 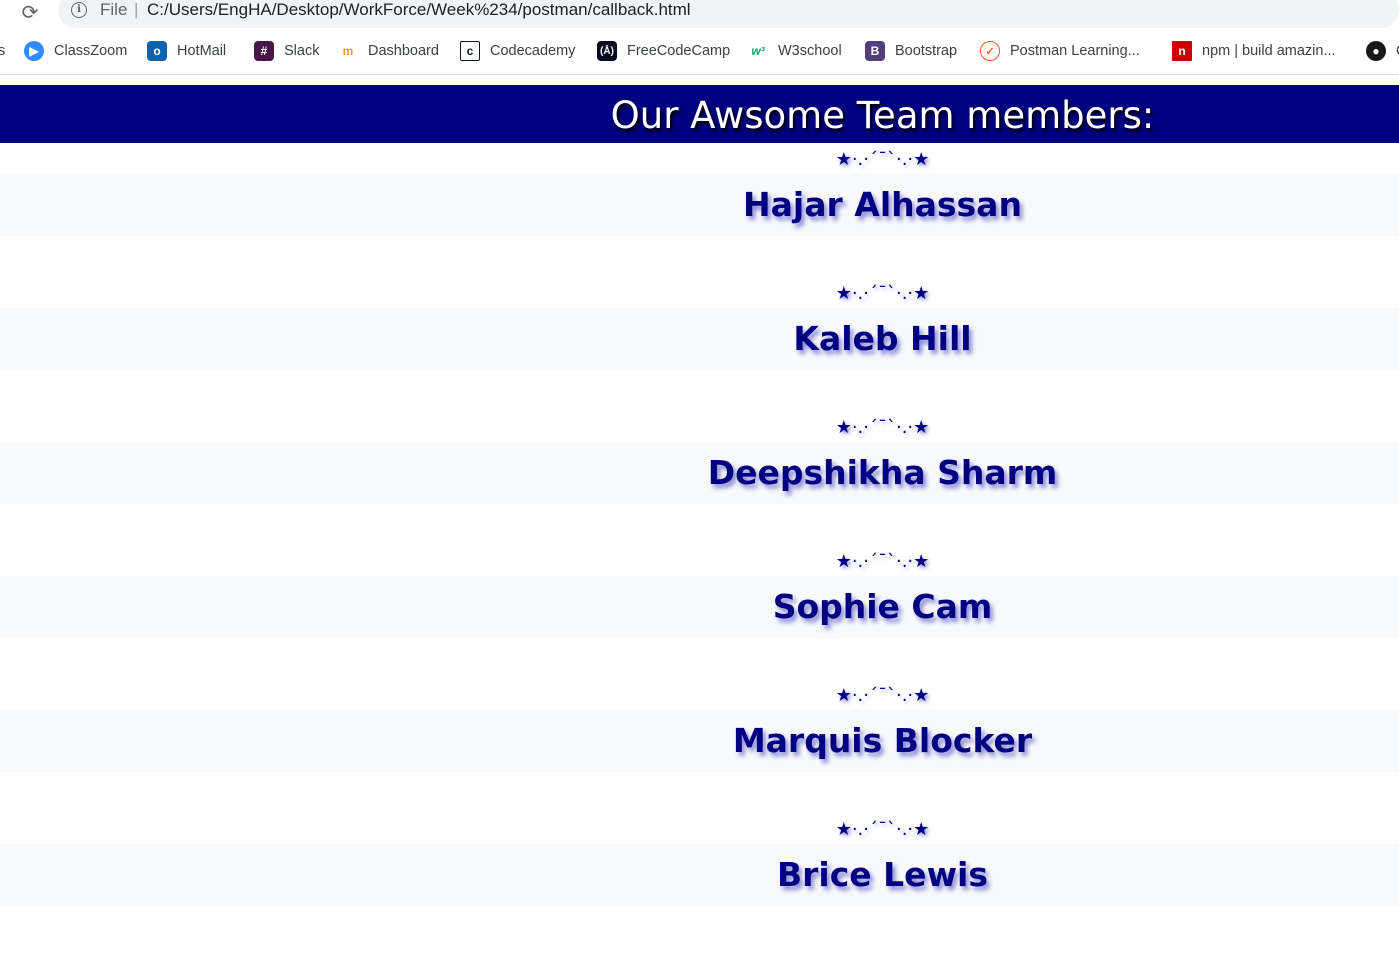 What do you see at coordinates (202, 51) in the screenshot?
I see `bookmark-label: HotMail` at bounding box center [202, 51].